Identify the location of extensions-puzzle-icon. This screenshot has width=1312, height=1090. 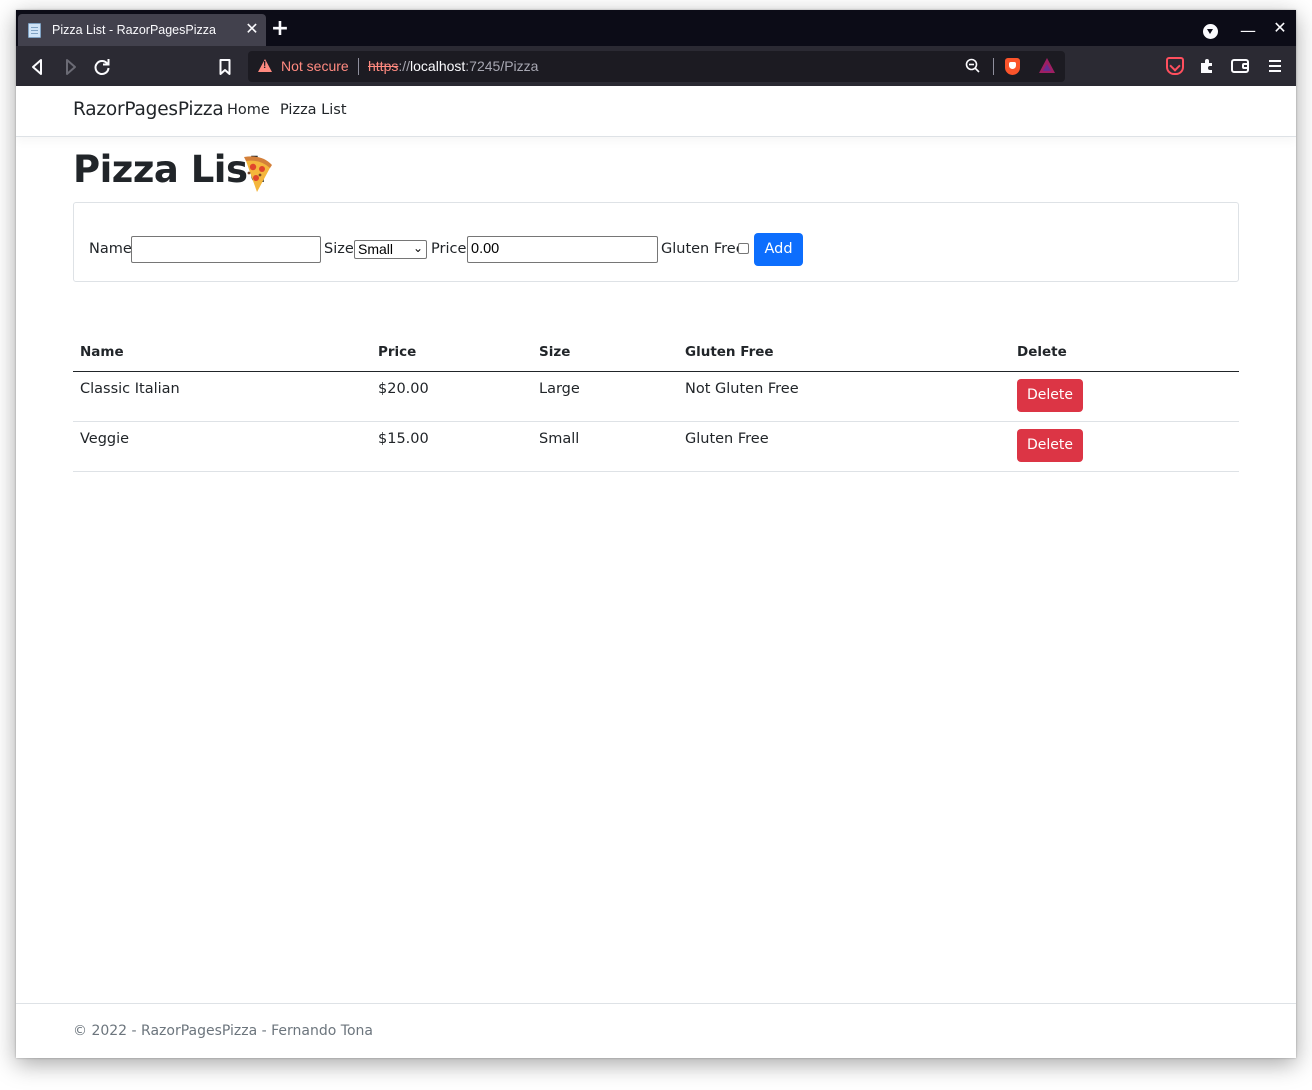
(1207, 66).